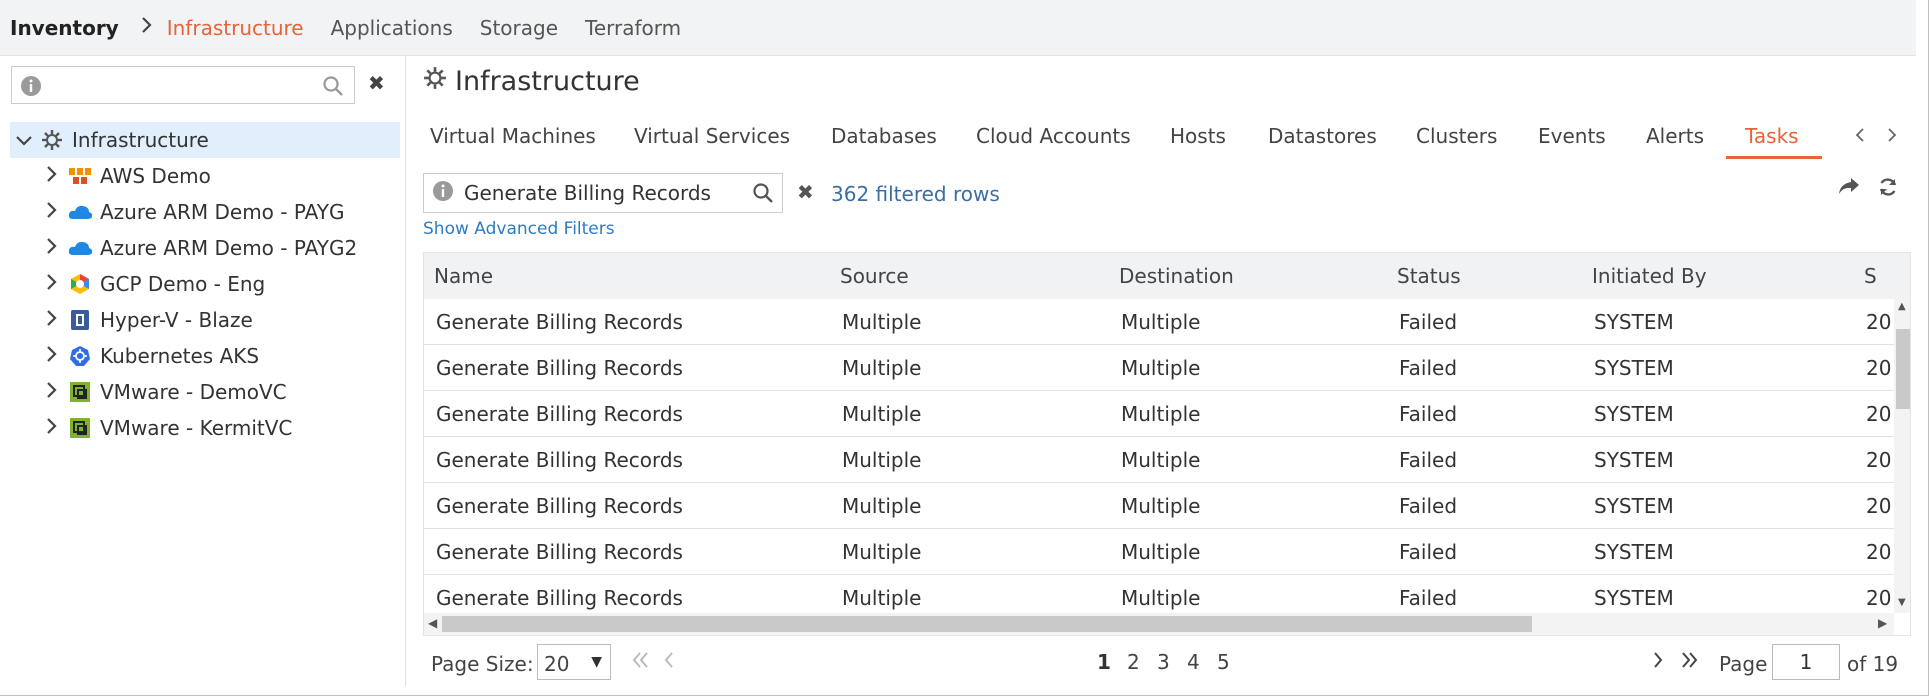  Describe the element at coordinates (80, 176) in the screenshot. I see `aws-icon` at that location.